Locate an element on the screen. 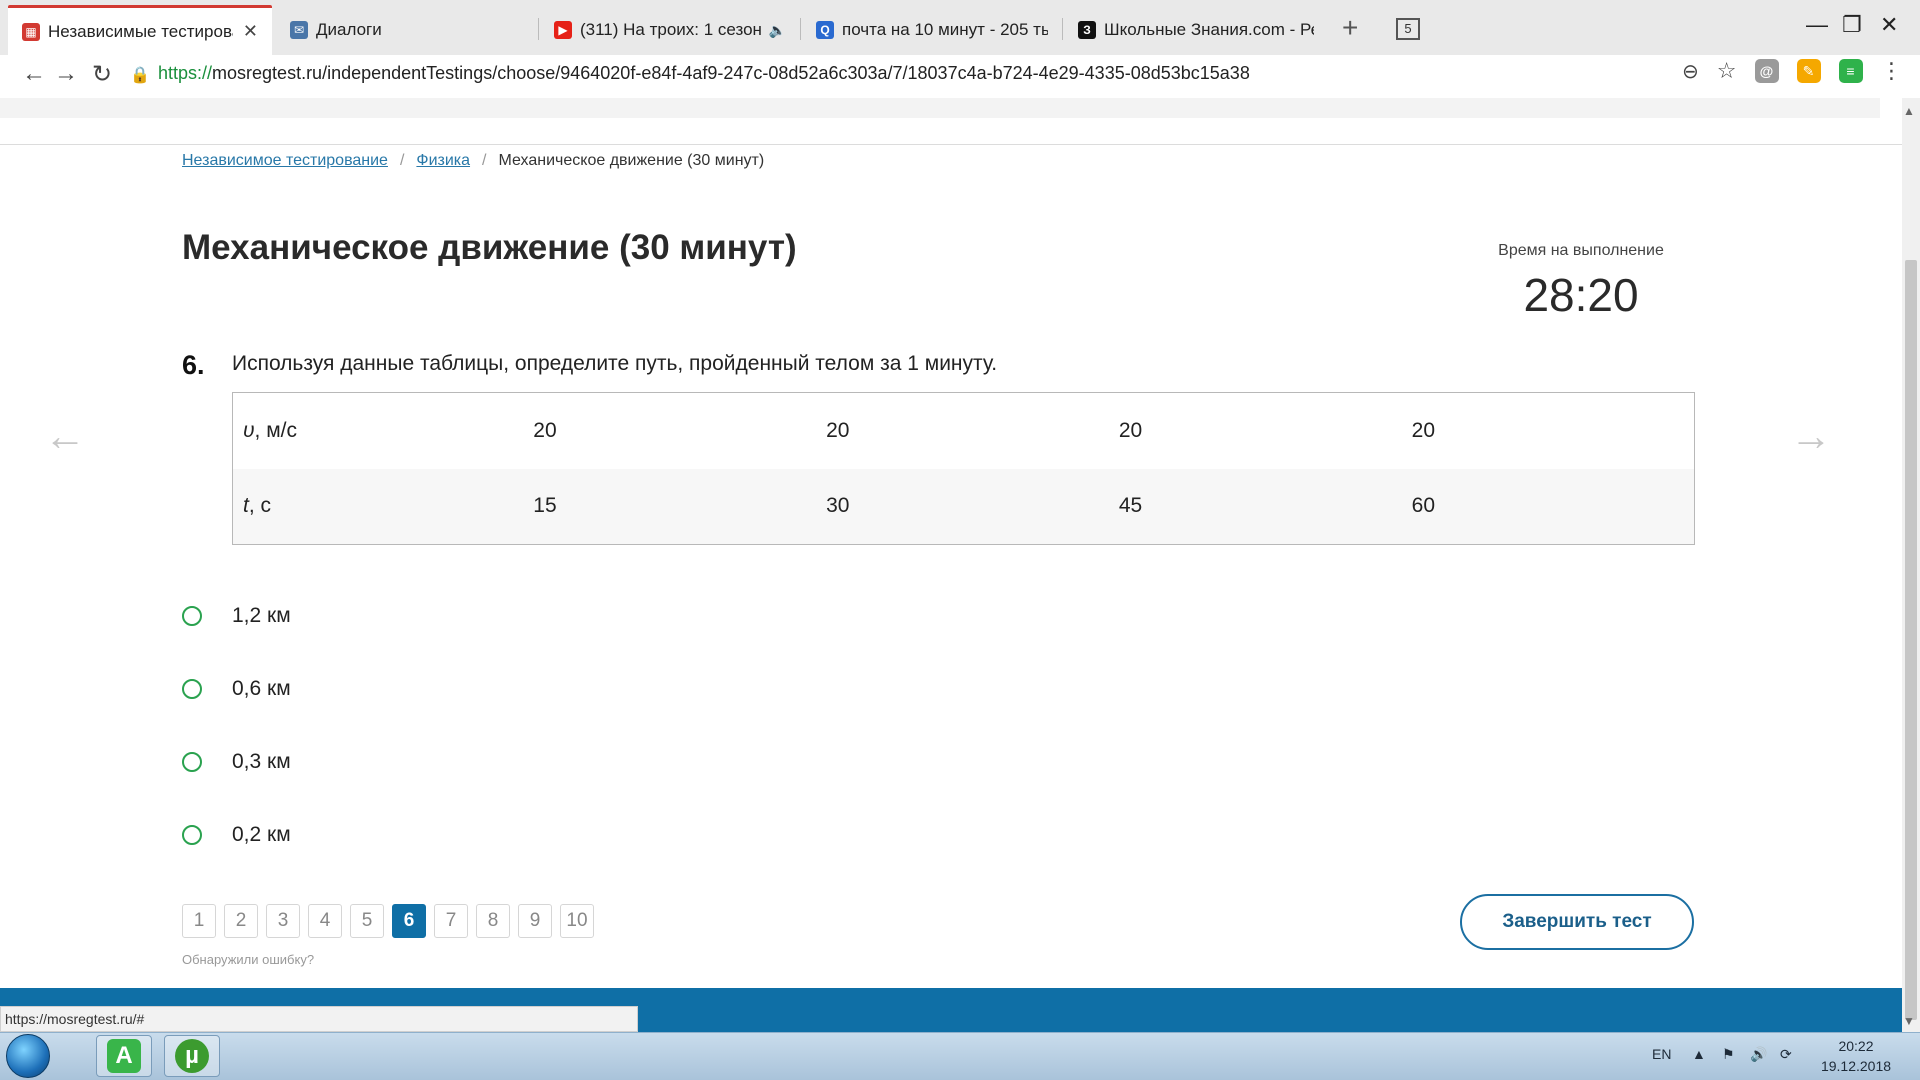 The height and width of the screenshot is (1080, 1920). address-bar-actions: ⊖ ☆ @ ✎ ≡ ⋮ is located at coordinates (1792, 71).